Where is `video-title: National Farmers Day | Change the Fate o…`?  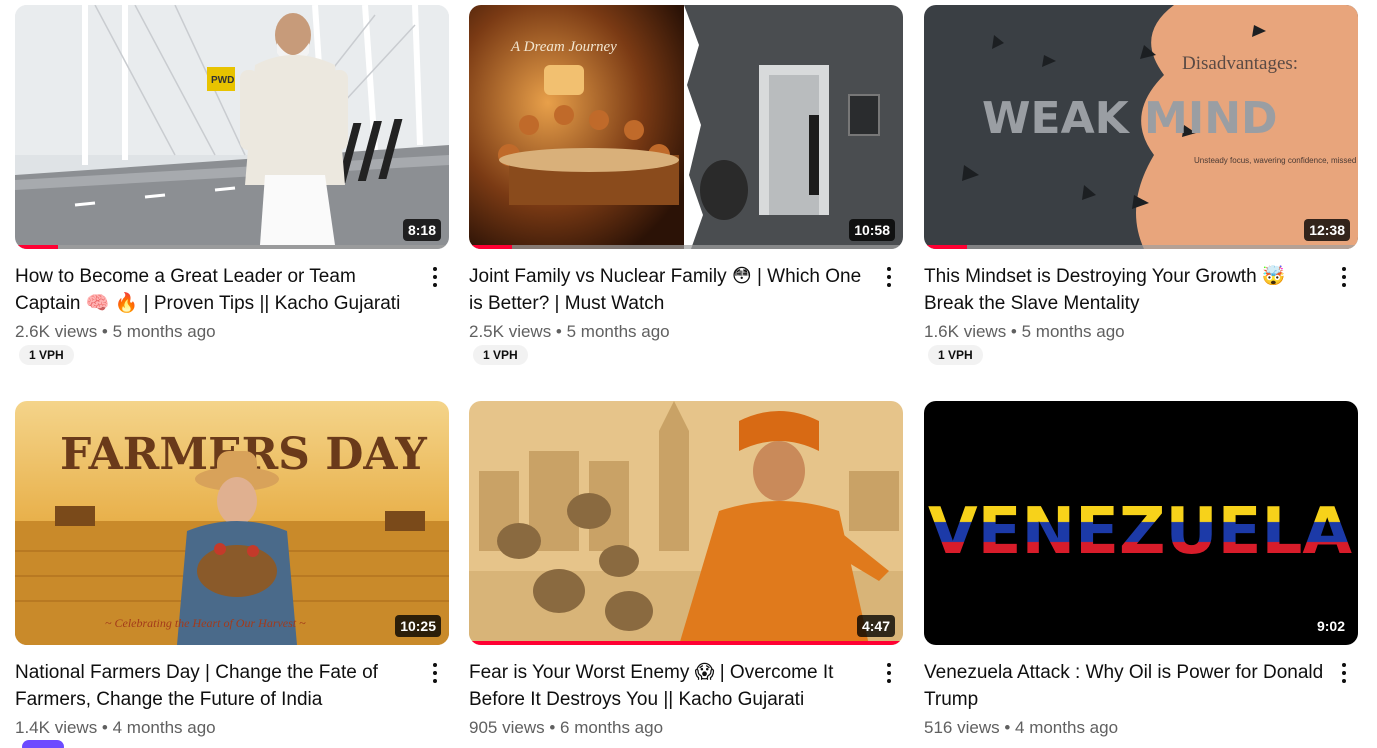
video-title: National Farmers Day | Change the Fate o… is located at coordinates (215, 686).